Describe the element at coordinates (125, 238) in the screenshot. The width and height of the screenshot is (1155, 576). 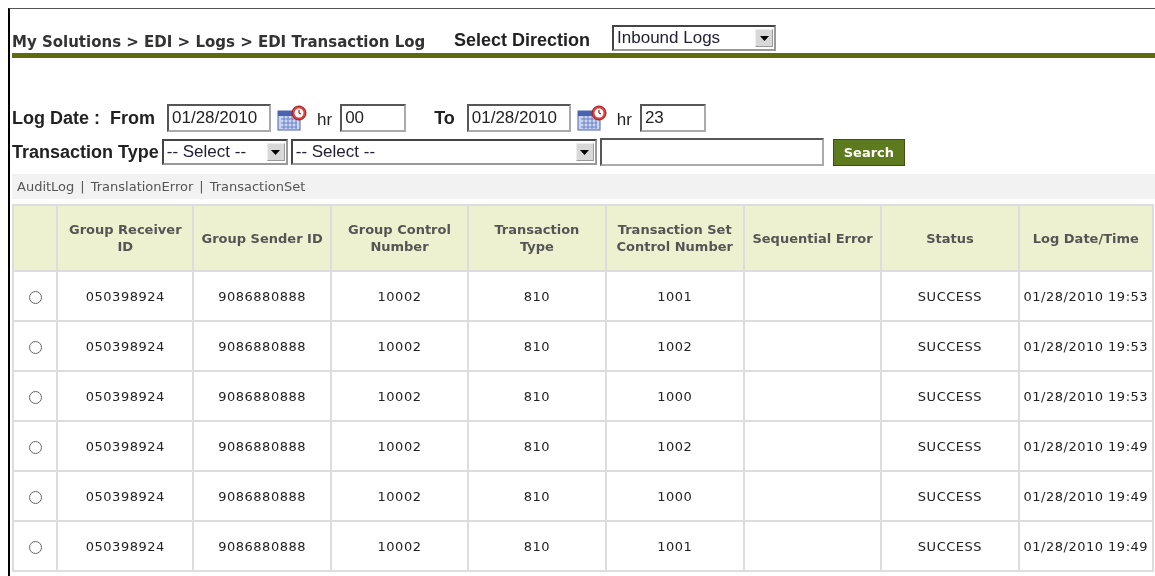
I see `column-header: Group Receiver ID` at that location.